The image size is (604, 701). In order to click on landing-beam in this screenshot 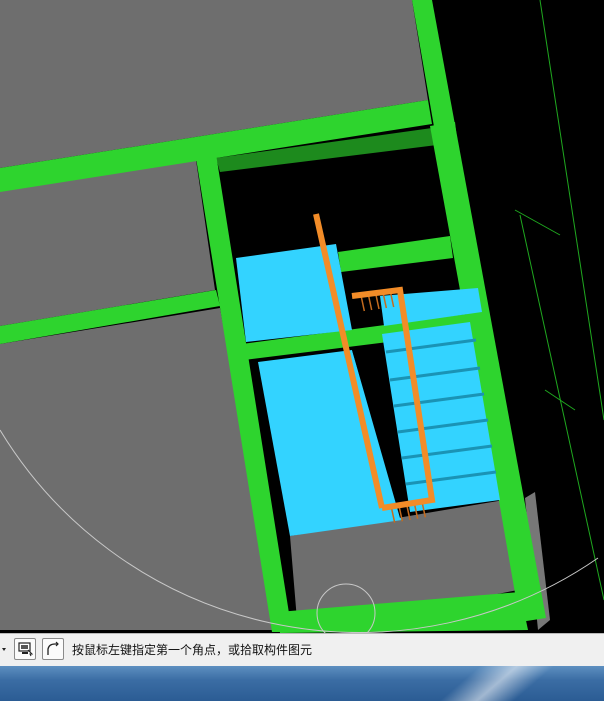, I will do `click(395, 254)`.